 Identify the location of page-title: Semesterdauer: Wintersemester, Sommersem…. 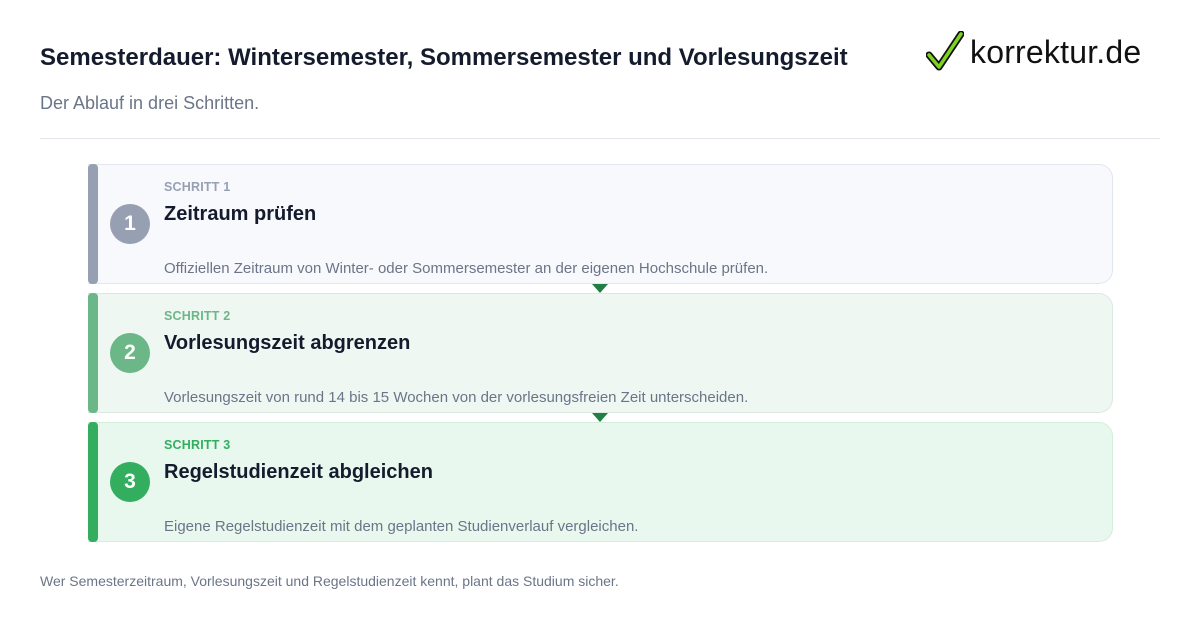
(444, 57).